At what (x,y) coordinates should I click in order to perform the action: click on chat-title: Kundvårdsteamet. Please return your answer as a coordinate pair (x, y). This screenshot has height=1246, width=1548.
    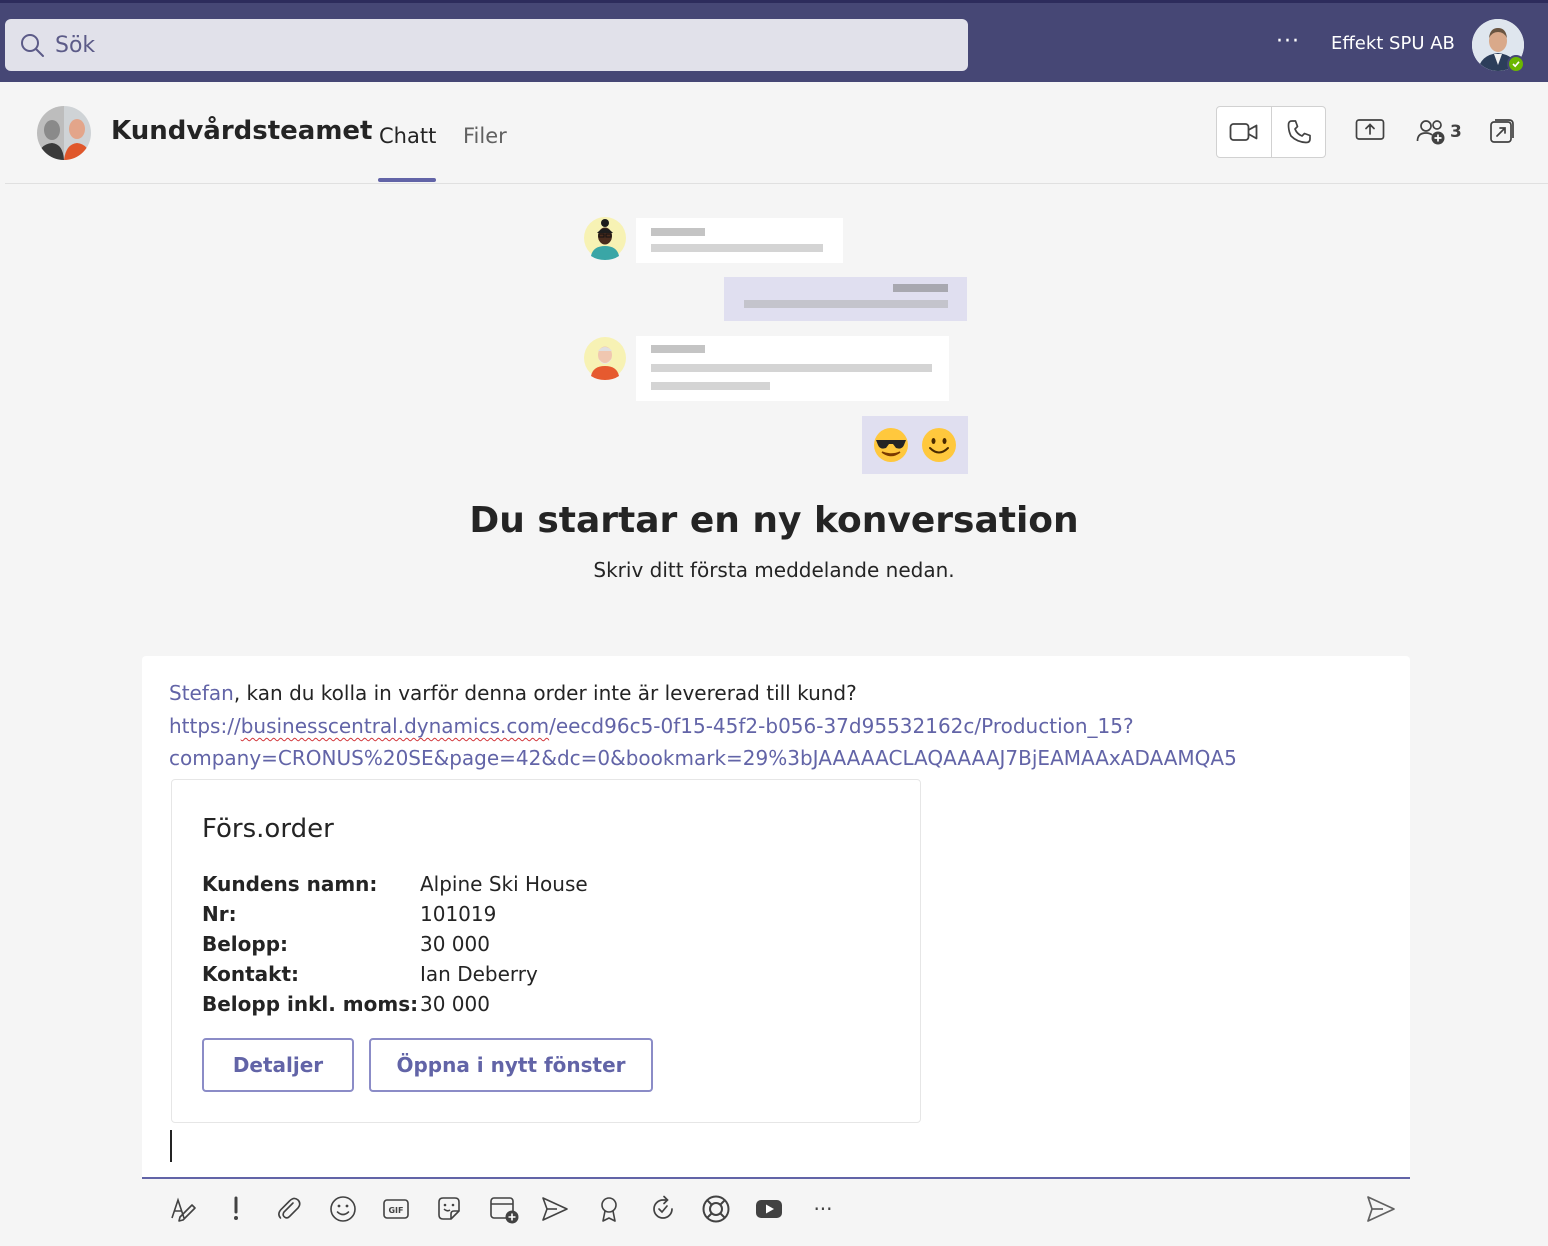
    Looking at the image, I should click on (242, 131).